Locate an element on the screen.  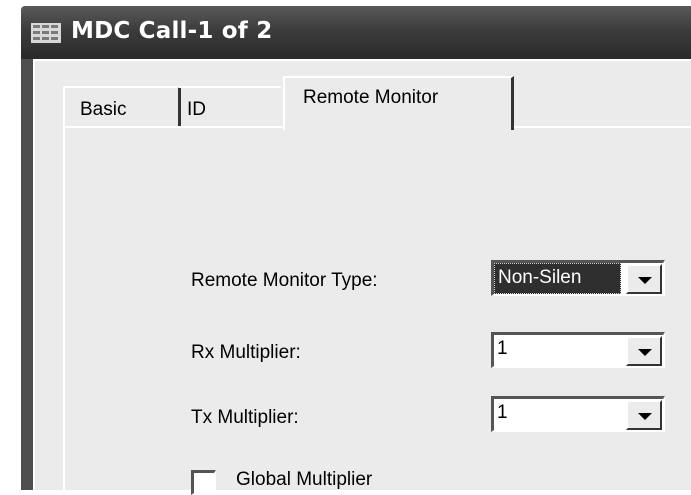
rx-multiplier-value: 1 is located at coordinates (502, 348).